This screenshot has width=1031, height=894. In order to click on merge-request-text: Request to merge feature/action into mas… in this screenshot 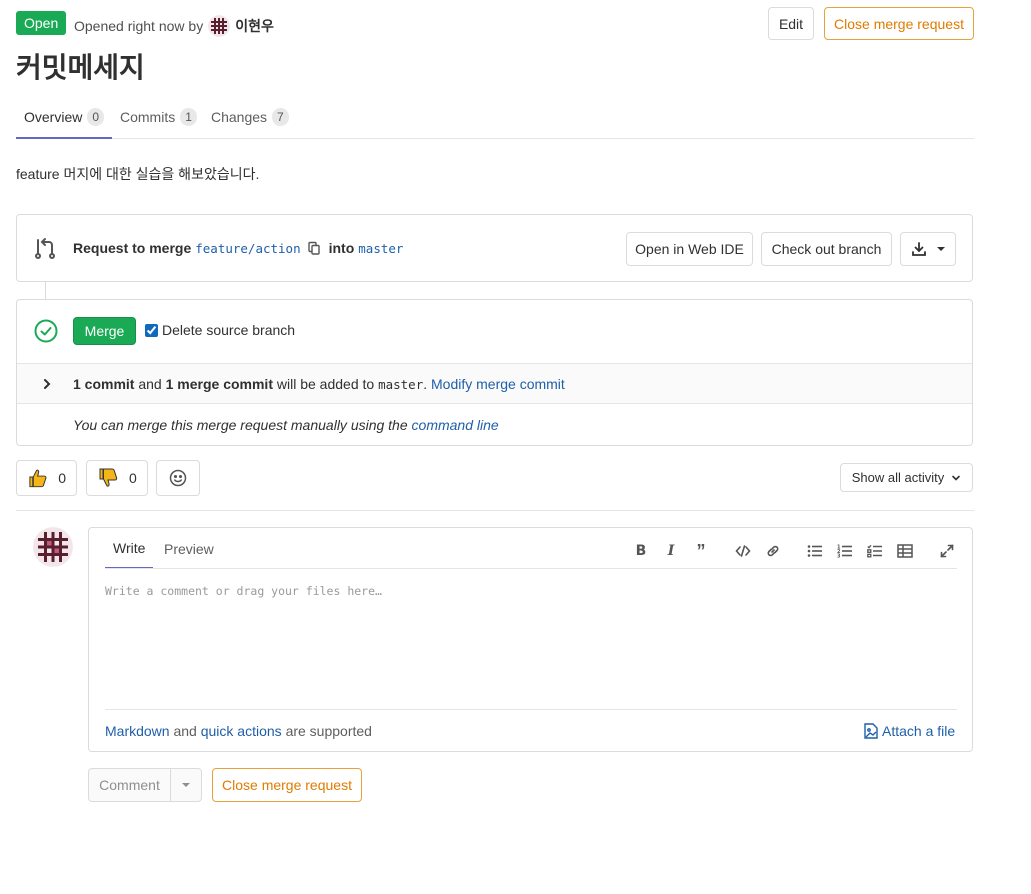, I will do `click(240, 248)`.